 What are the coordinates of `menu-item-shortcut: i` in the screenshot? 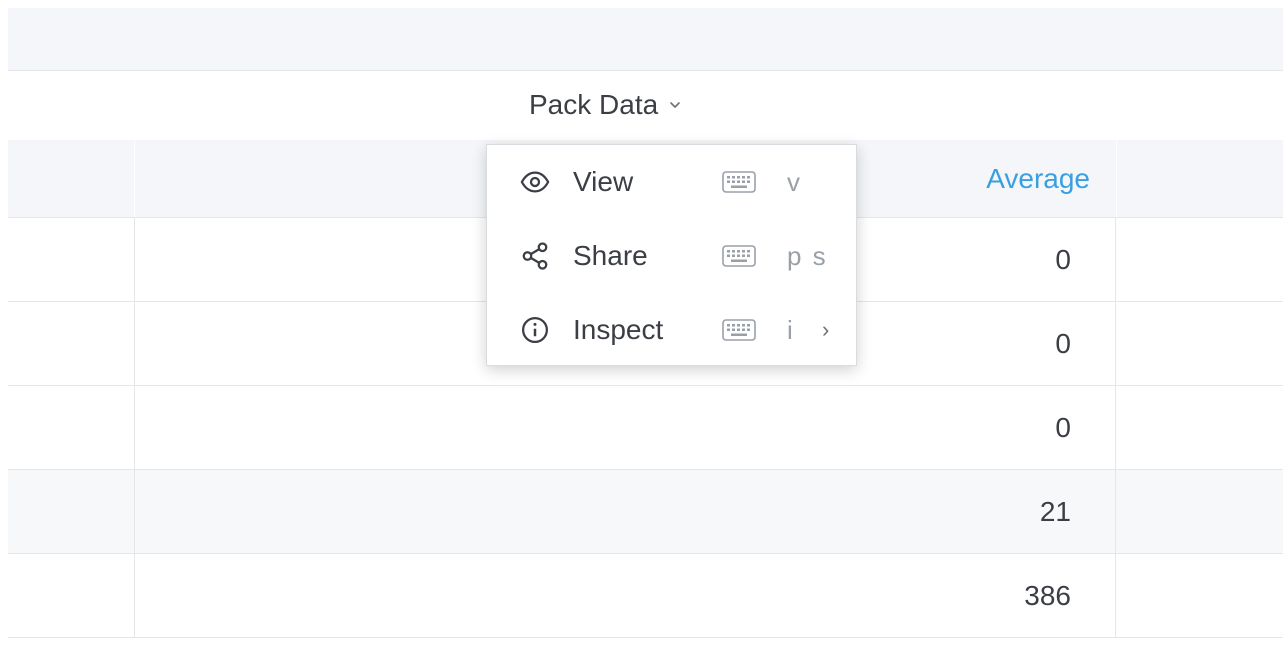 It's located at (791, 329).